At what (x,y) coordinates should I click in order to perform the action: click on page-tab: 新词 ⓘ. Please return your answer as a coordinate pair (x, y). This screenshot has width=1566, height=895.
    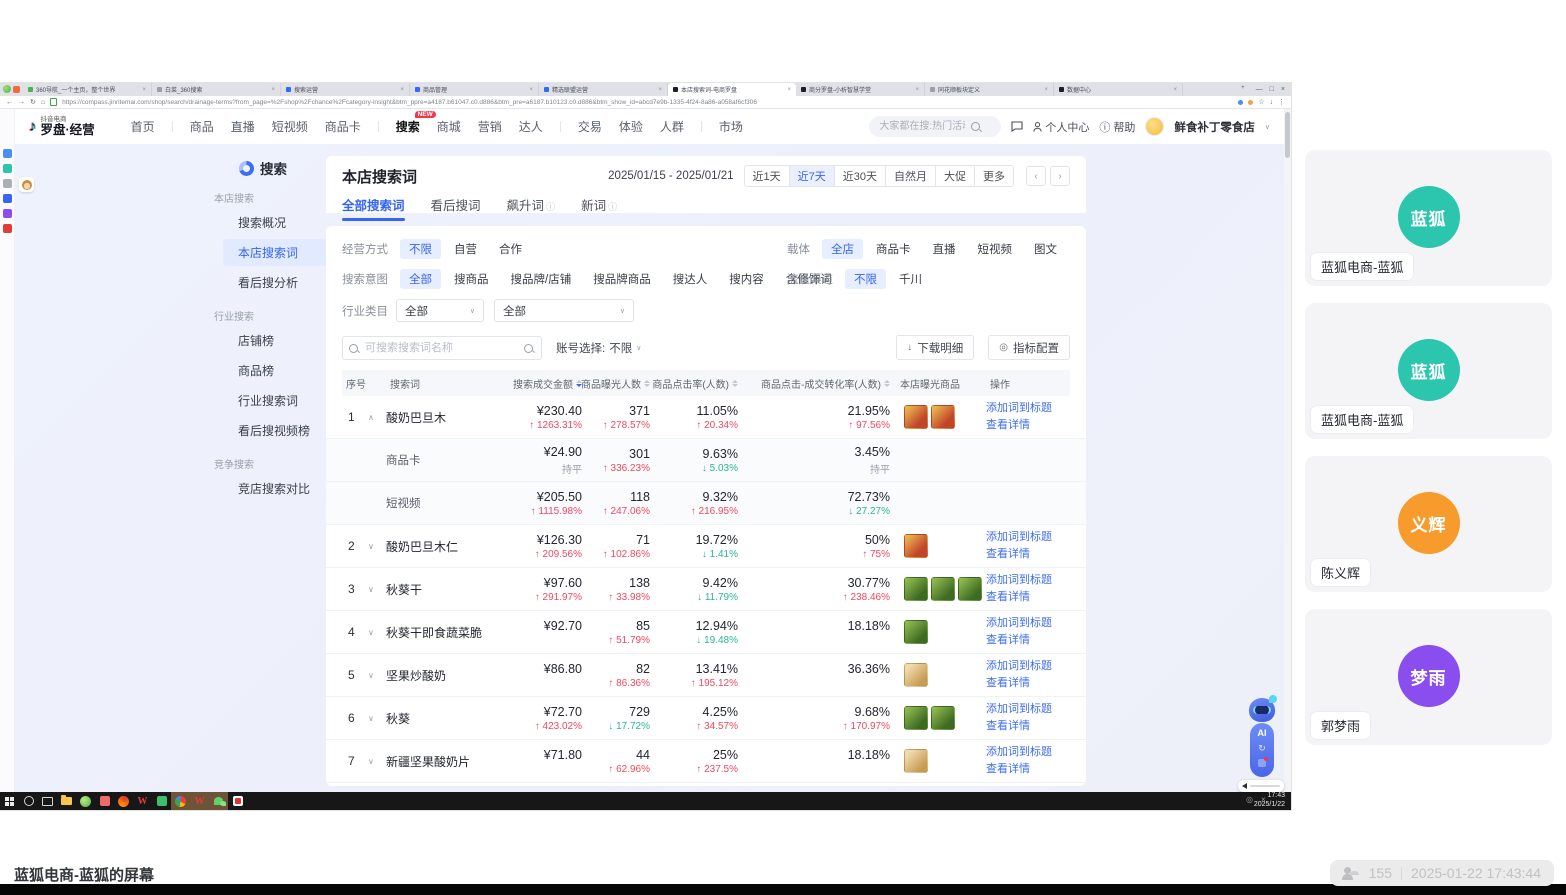
    Looking at the image, I should click on (599, 208).